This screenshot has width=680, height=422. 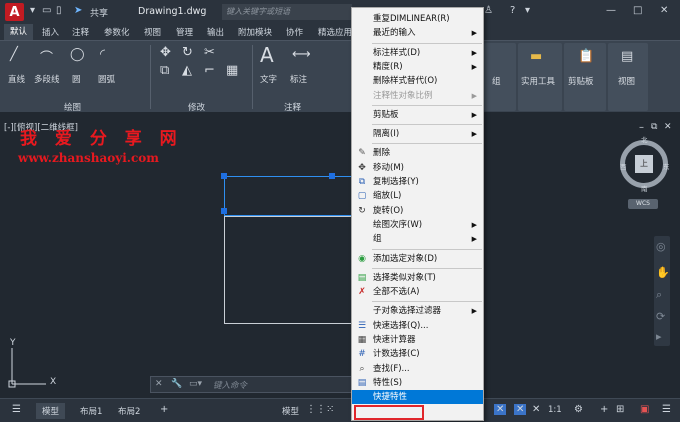 I want to click on autocad-logo: A, so click(x=14, y=12).